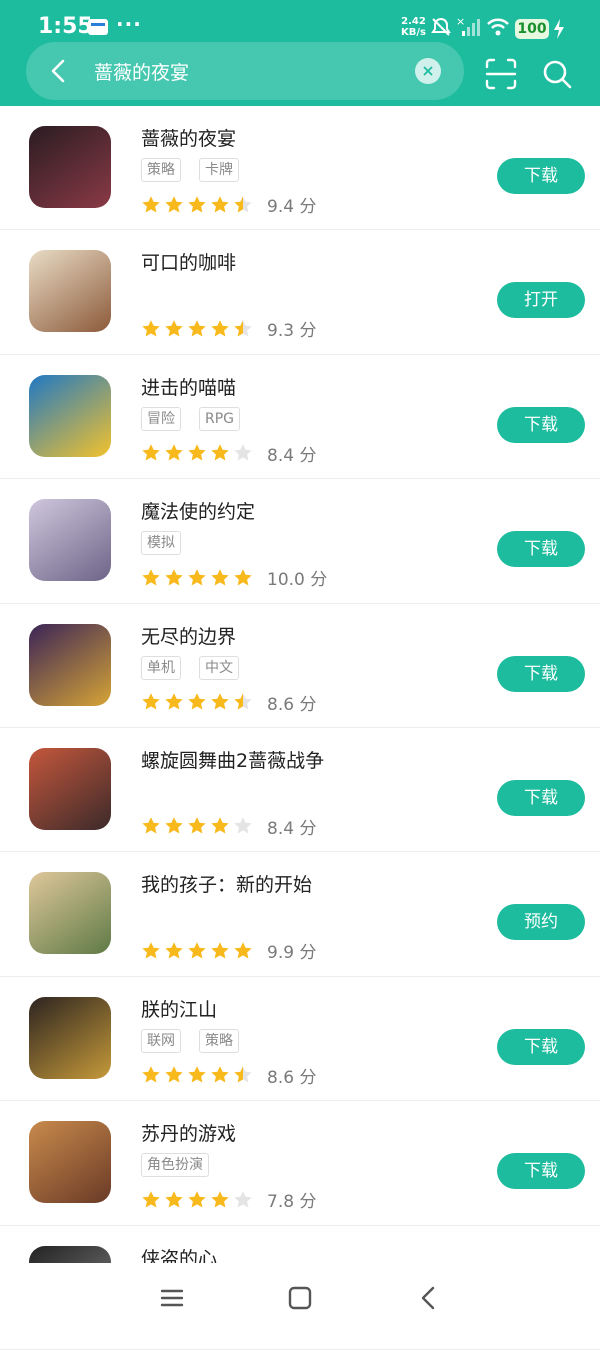 This screenshot has height=1350, width=600. What do you see at coordinates (232, 759) in the screenshot?
I see `app-name: 螺旋圆舞曲2蔷薇战争` at bounding box center [232, 759].